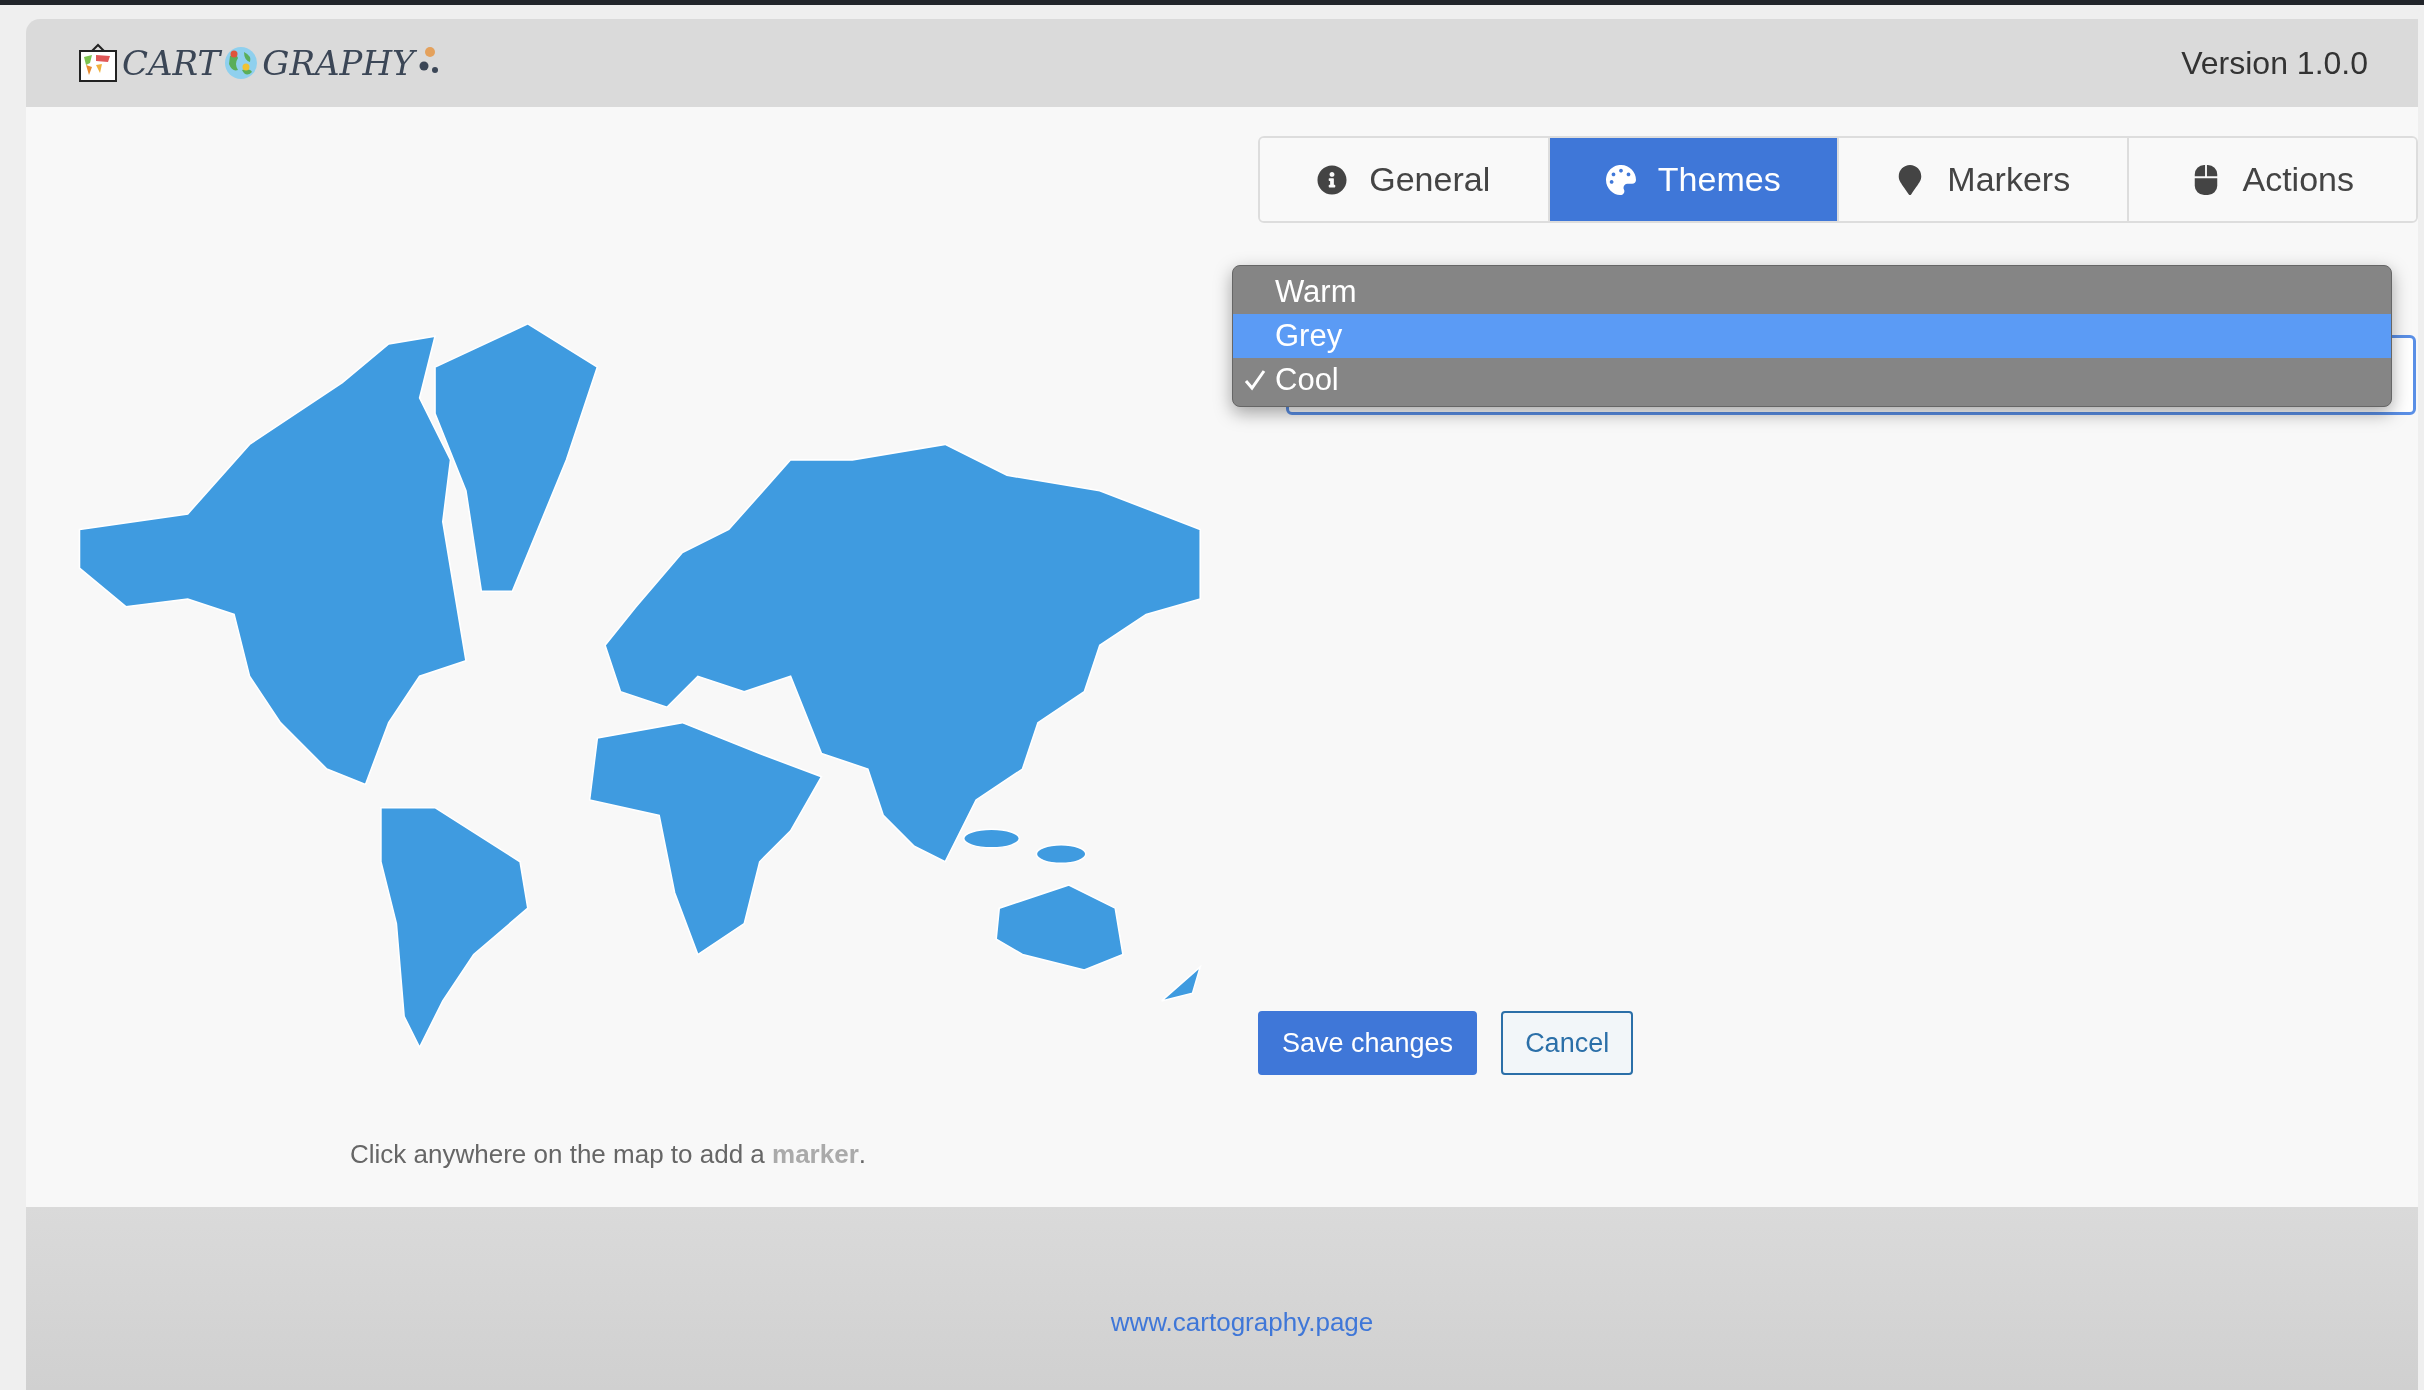  Describe the element at coordinates (1812, 292) in the screenshot. I see `menu-option: Warm` at that location.